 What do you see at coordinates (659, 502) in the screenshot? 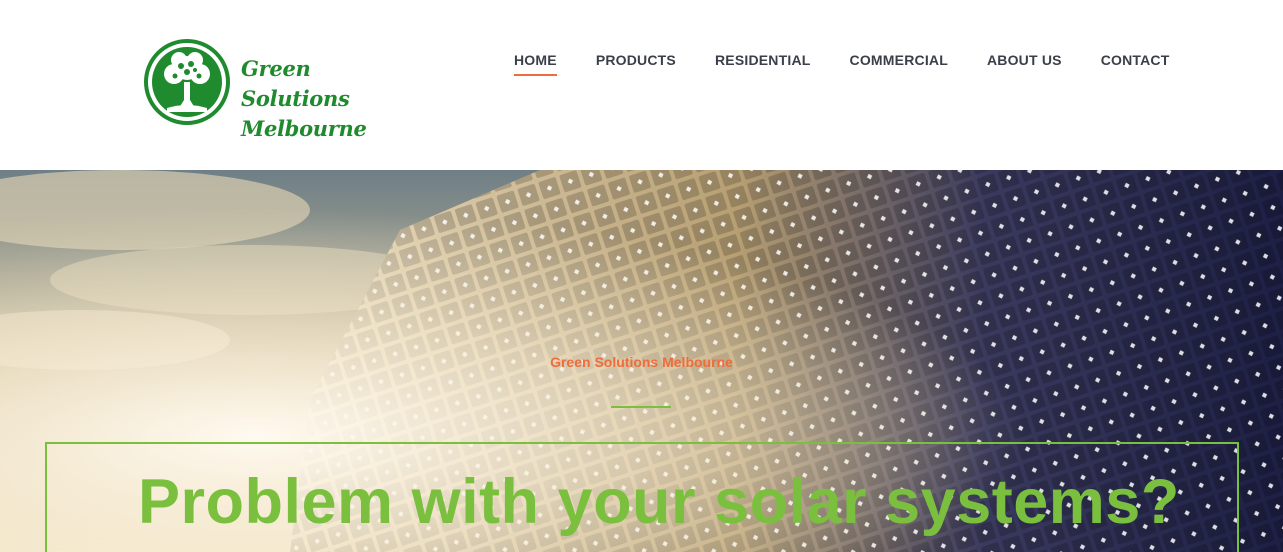
I see `hero-headline: Problem with your solar systems?` at bounding box center [659, 502].